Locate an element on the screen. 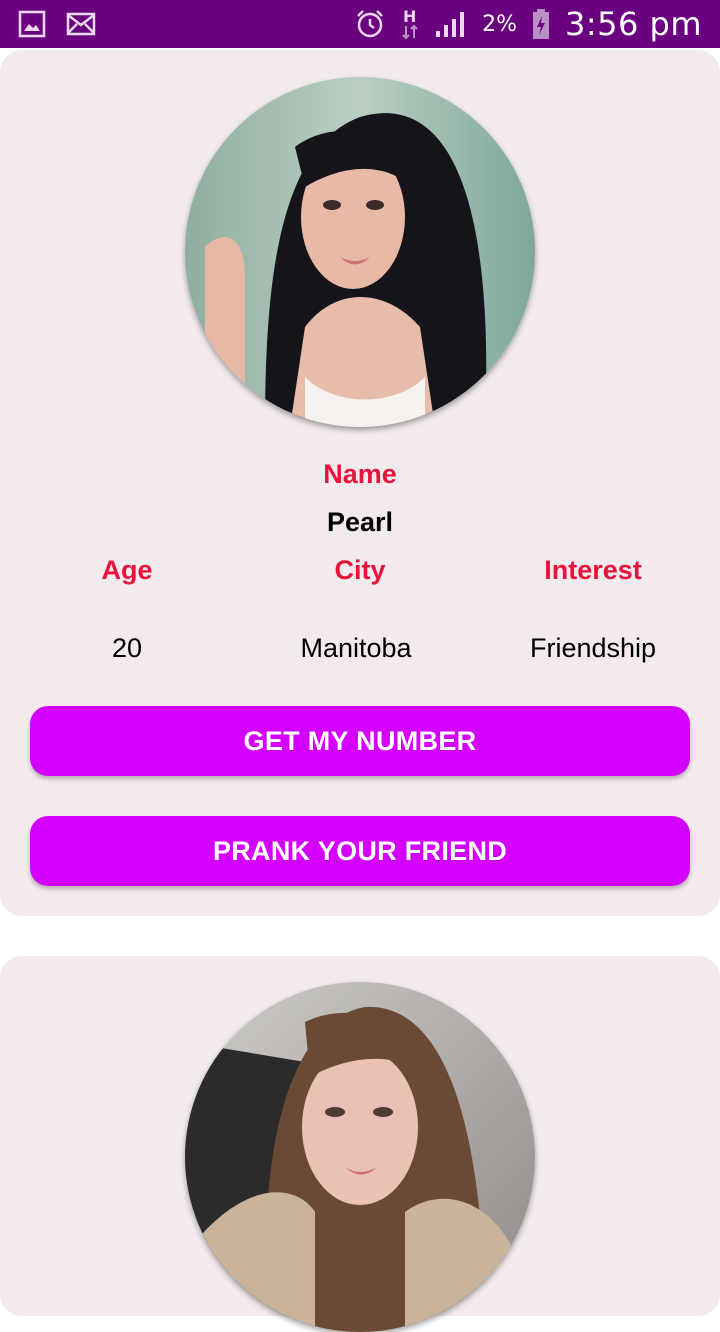 This screenshot has width=720, height=1332. city-value: Manitoba is located at coordinates (356, 648).